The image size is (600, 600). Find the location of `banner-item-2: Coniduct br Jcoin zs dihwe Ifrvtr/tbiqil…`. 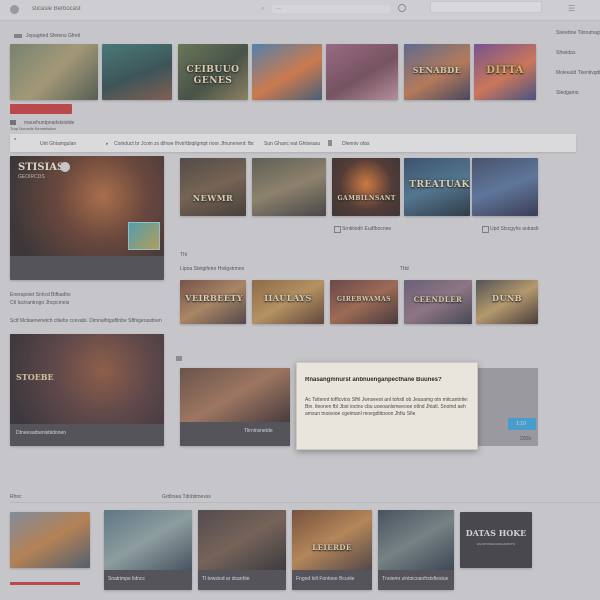

banner-item-2: Coniduct br Jcoin zs dihwe Ifrvtr/tbiqil… is located at coordinates (184, 144).